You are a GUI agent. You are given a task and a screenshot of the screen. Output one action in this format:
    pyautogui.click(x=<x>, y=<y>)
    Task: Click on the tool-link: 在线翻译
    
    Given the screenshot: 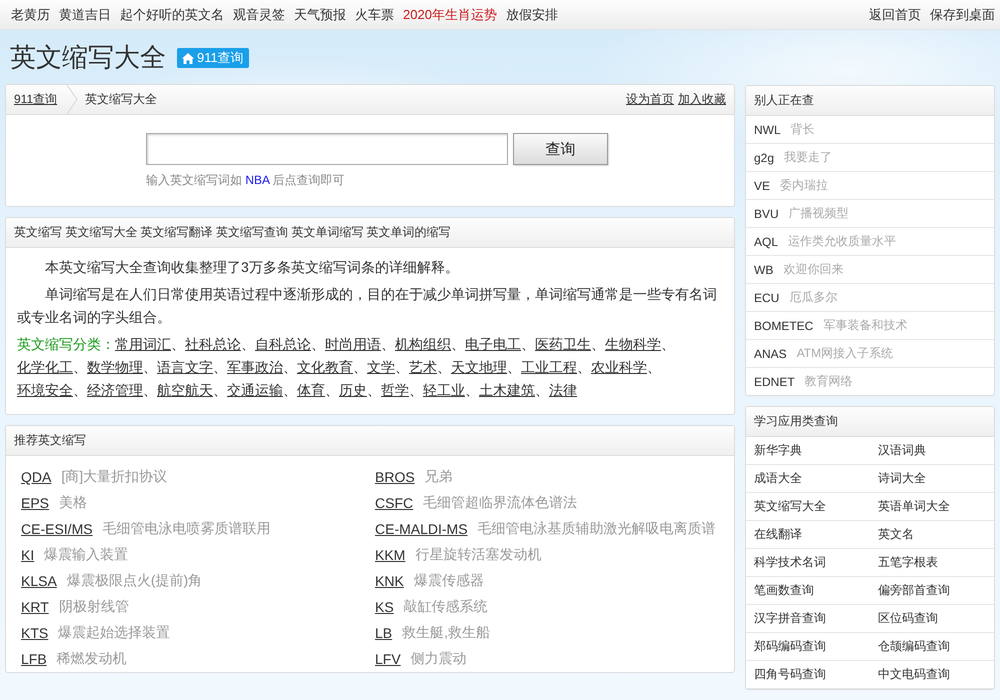 What is the action you would take?
    pyautogui.click(x=778, y=534)
    